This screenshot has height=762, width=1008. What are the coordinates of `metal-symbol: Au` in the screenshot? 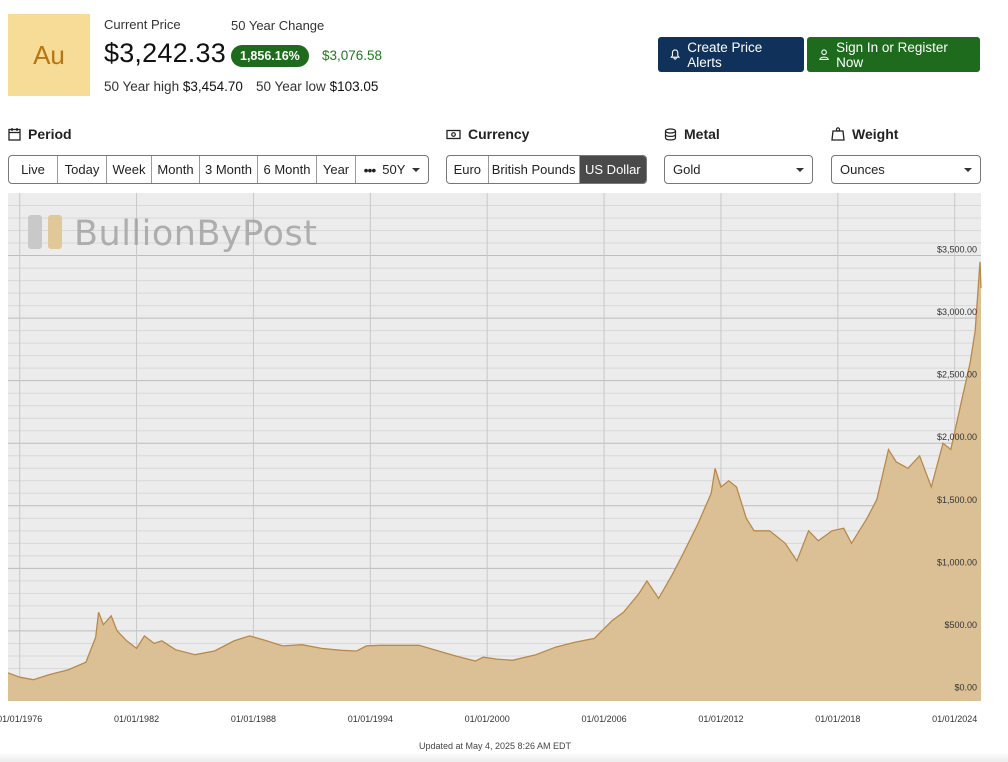 It's located at (49, 55).